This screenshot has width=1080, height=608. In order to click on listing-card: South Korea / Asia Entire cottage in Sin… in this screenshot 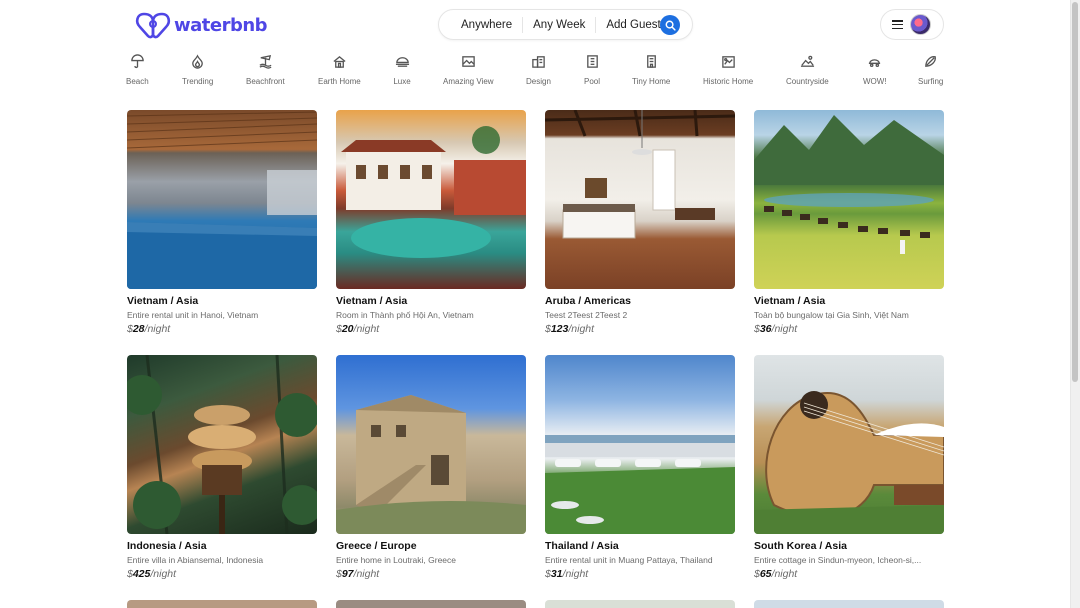, I will do `click(849, 467)`.